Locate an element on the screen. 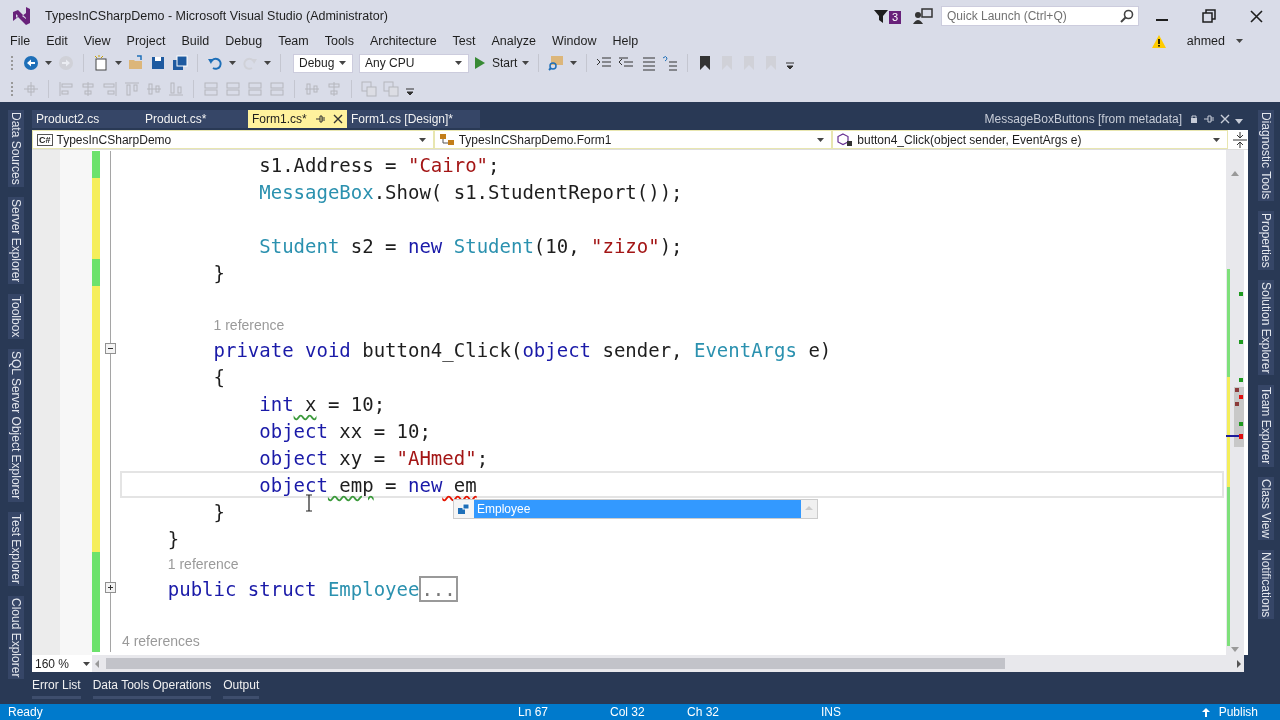 The height and width of the screenshot is (720, 1280). navigation-dropdown: C# TypesInCSharpDemo is located at coordinates (233, 139).